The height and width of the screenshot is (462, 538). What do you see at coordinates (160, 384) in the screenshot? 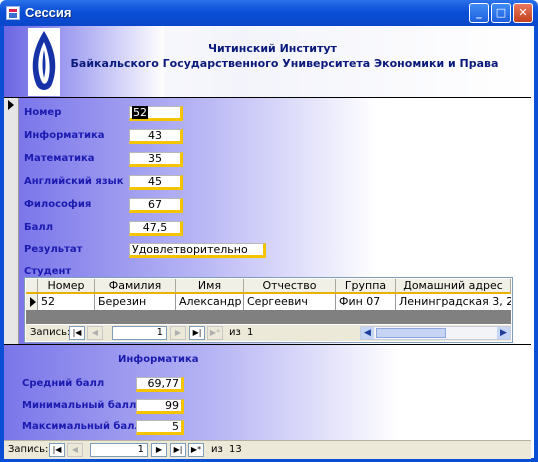
I see `avg-score-field: 69,77` at bounding box center [160, 384].